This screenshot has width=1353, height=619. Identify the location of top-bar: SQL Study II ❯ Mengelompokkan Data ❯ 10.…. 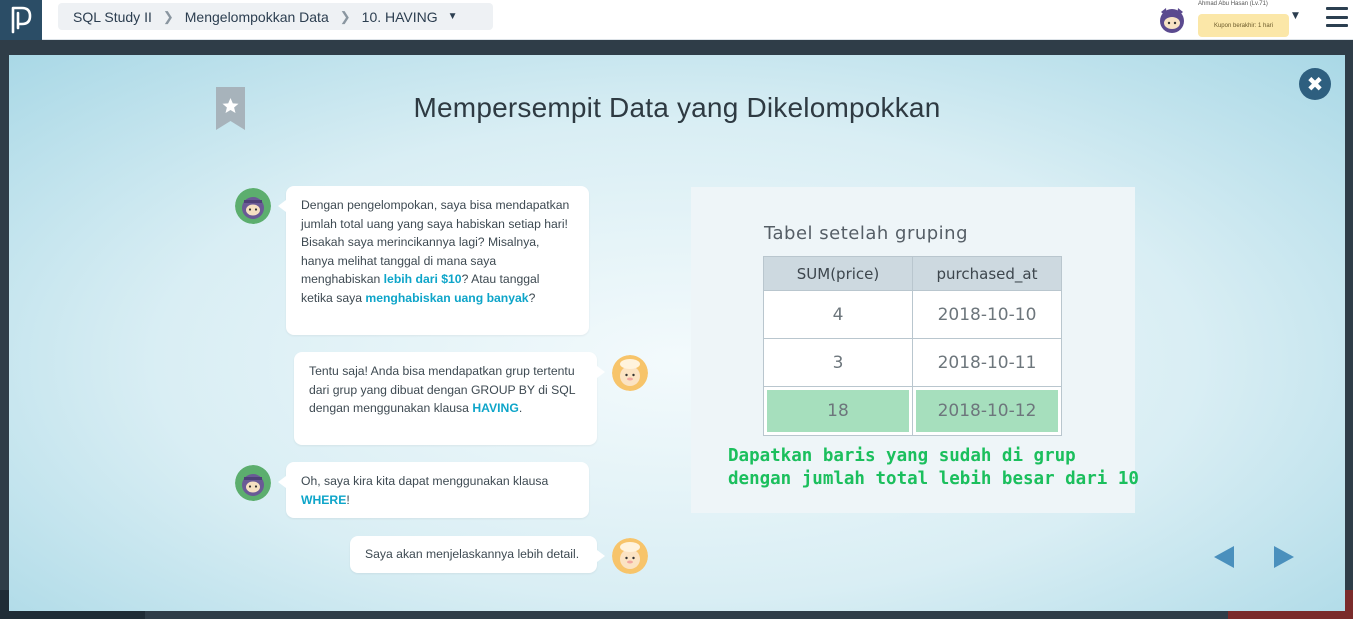
(676, 20).